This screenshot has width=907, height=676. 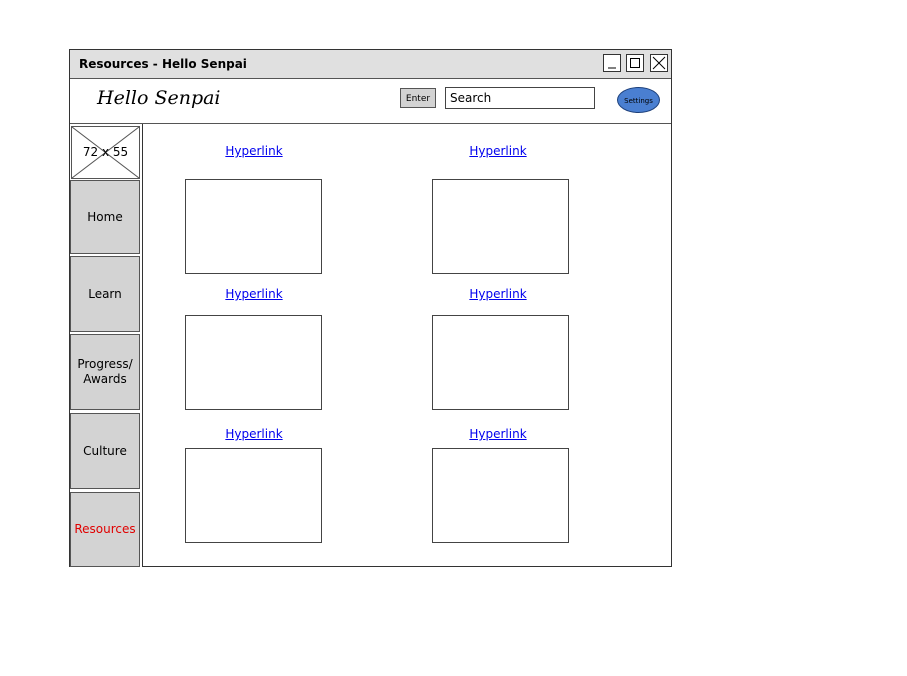 What do you see at coordinates (370, 64) in the screenshot?
I see `title-bar: Resources - Hello Senpai` at bounding box center [370, 64].